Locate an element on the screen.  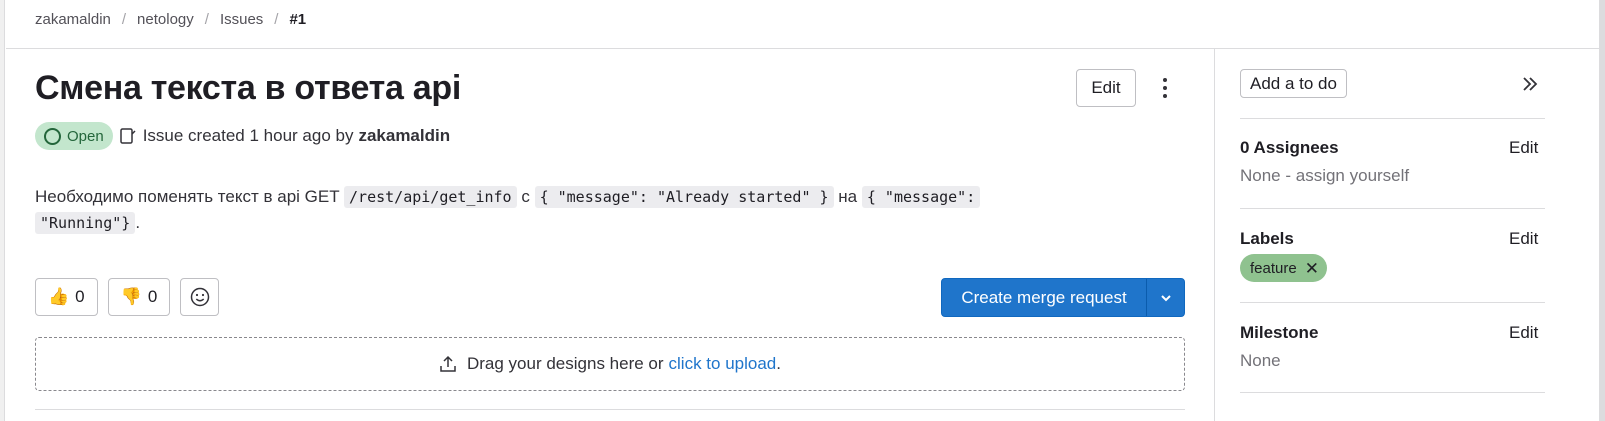
assignees-edit-button: Edit is located at coordinates (1523, 148).